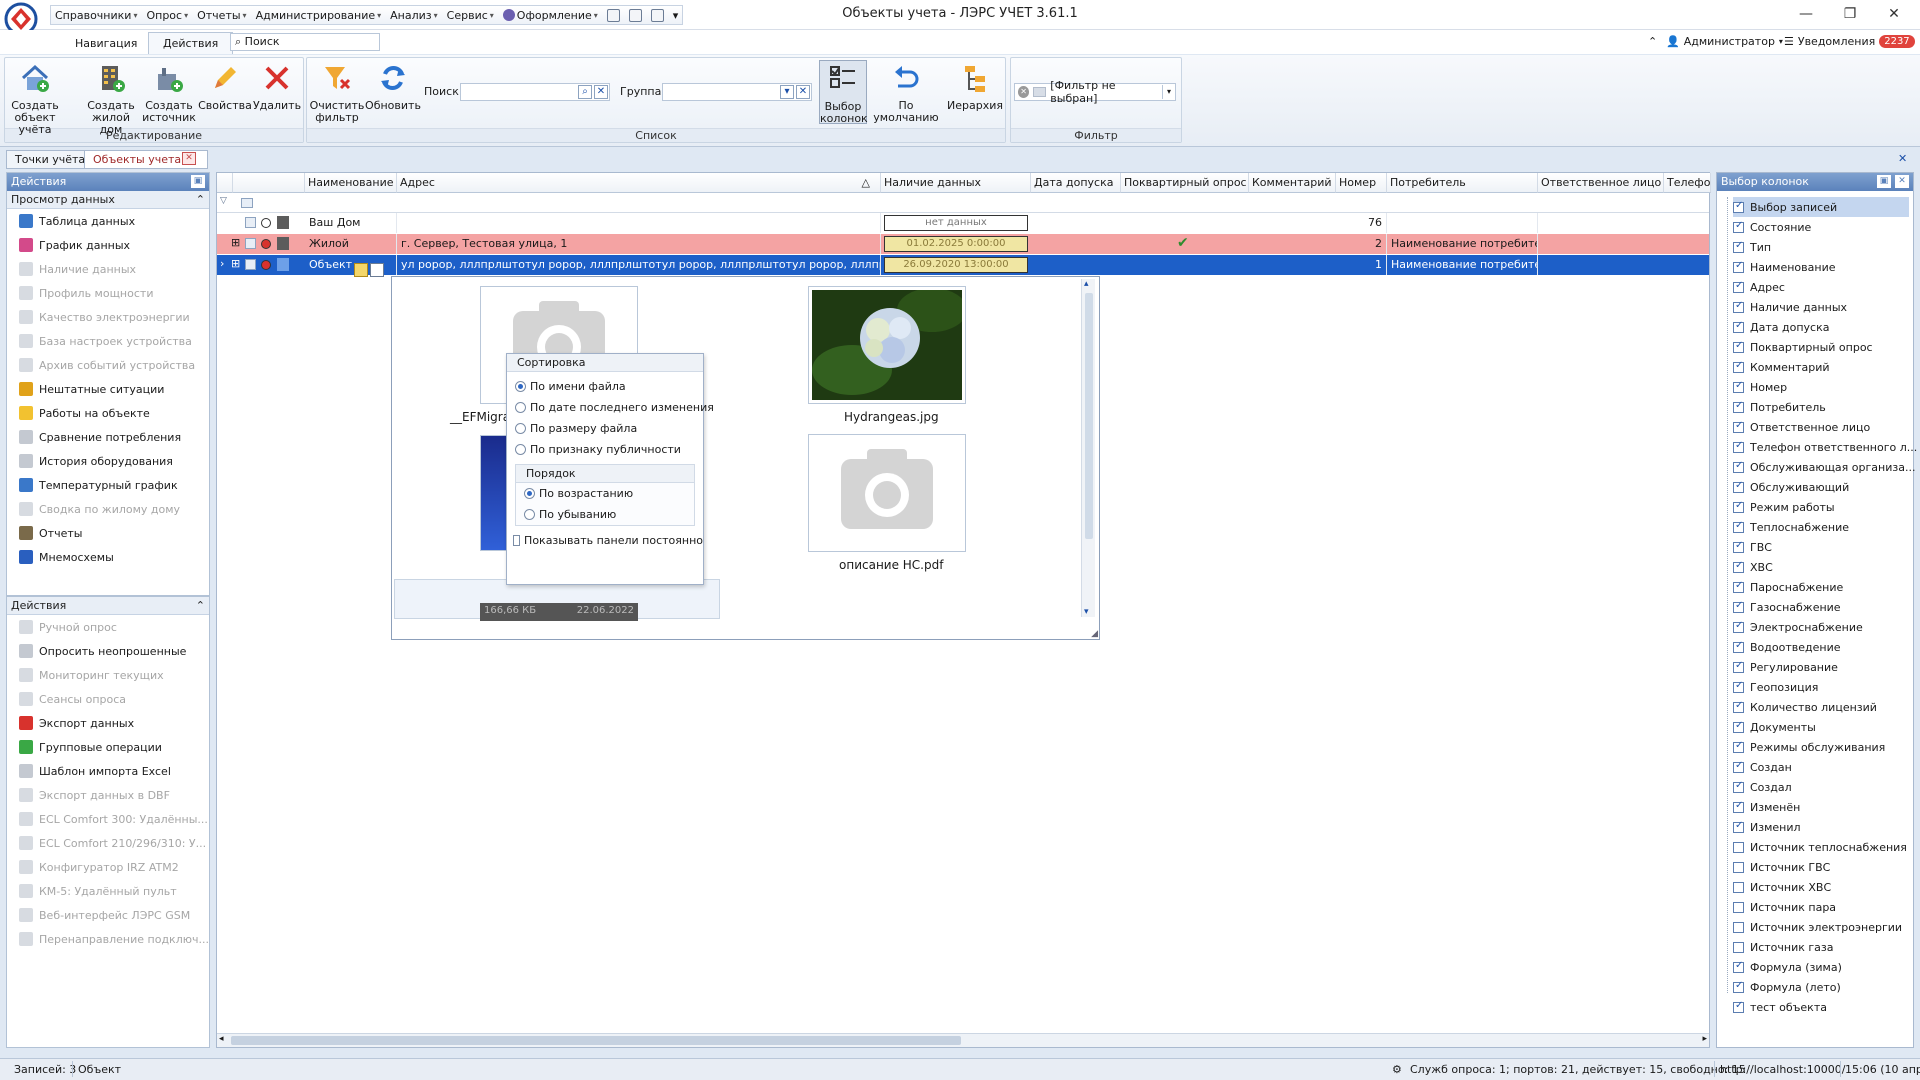 The width and height of the screenshot is (1920, 1080). Describe the element at coordinates (108, 509) in the screenshot. I see `left-item-13: Сводка по жилому дому` at that location.